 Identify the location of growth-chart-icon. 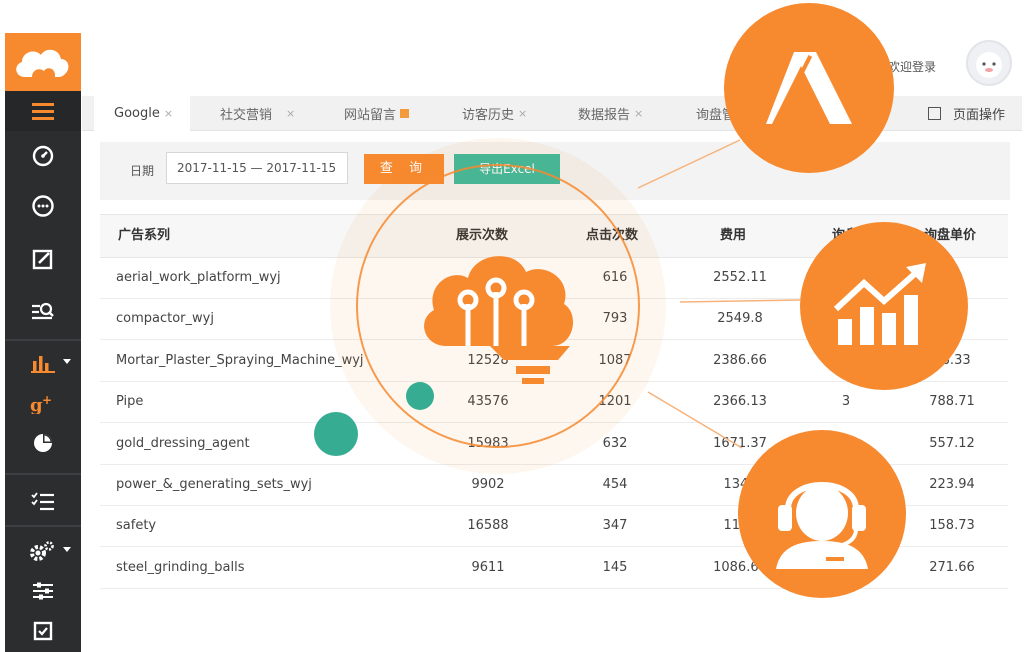
(879, 304).